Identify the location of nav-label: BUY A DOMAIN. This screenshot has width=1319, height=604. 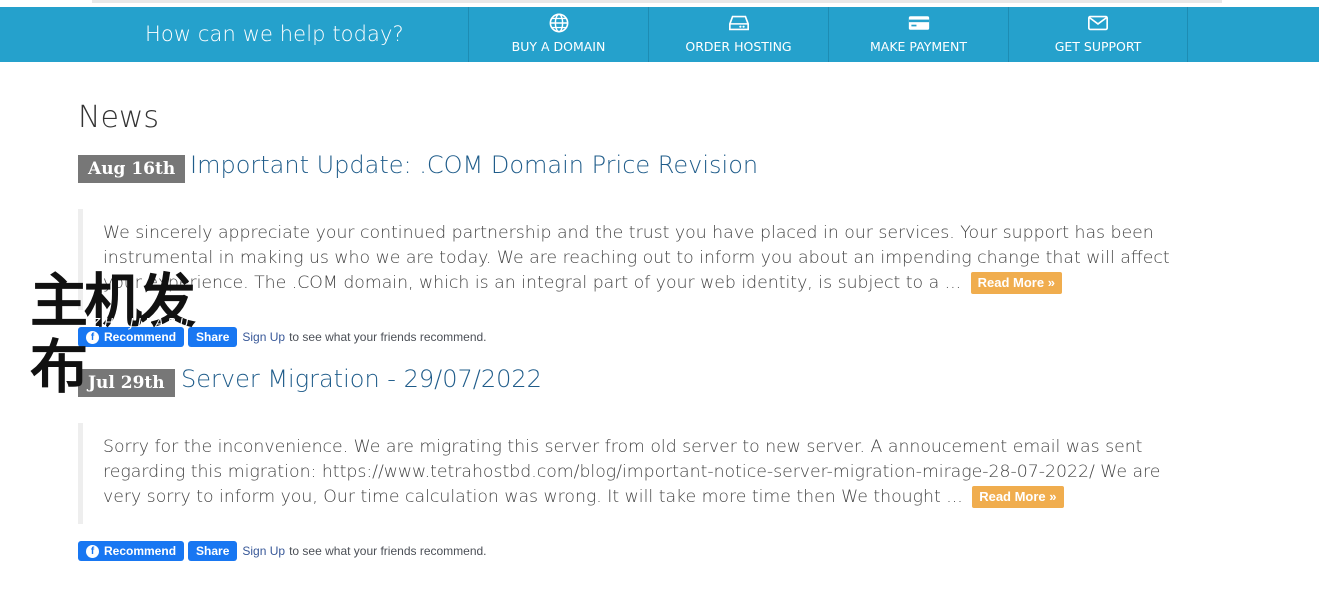
(558, 46).